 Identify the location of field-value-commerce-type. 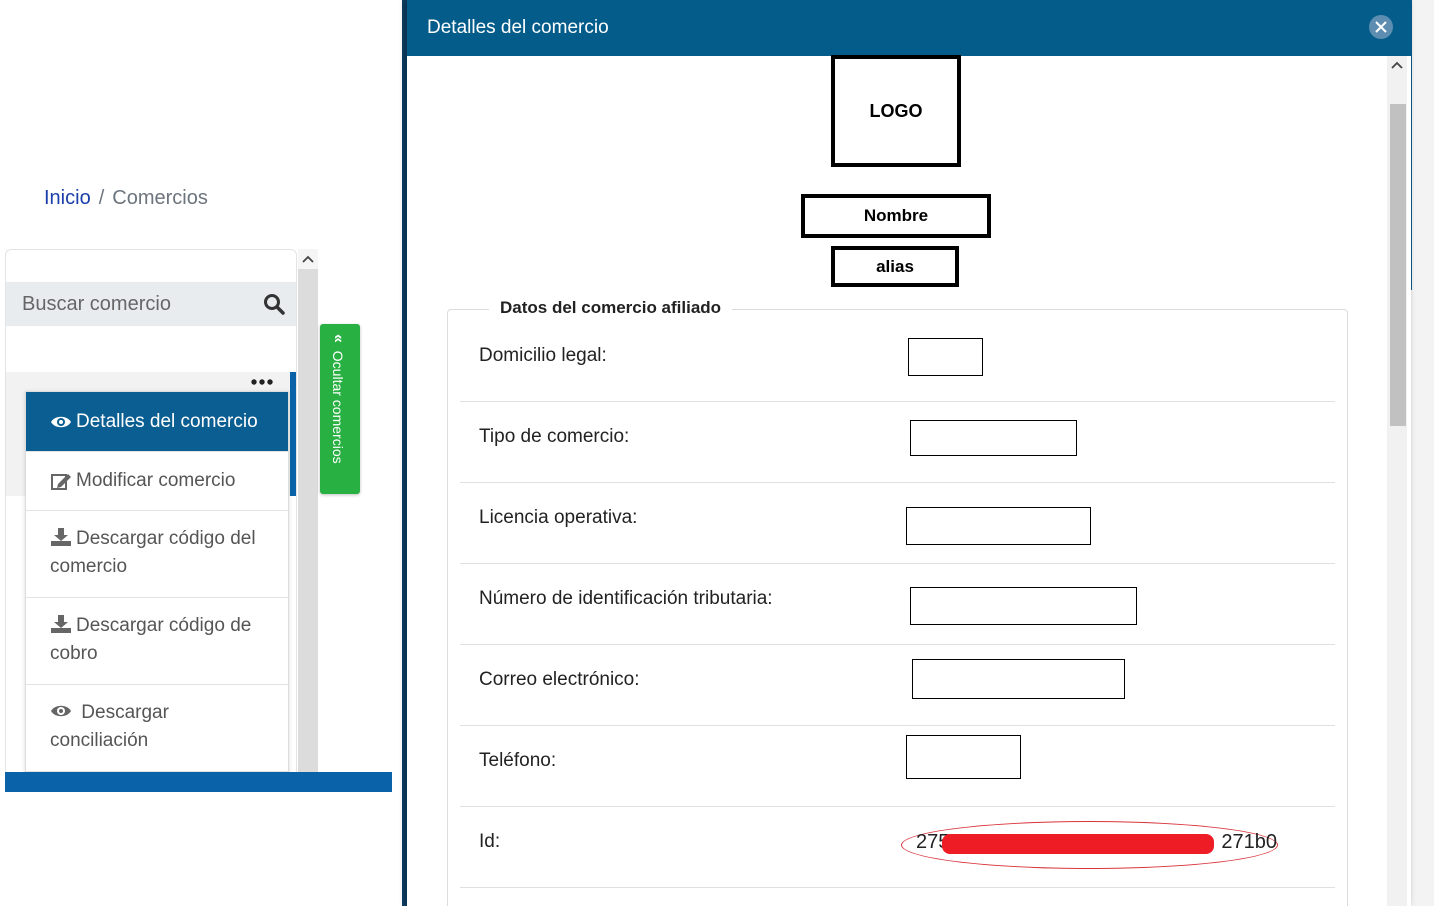
(993, 438).